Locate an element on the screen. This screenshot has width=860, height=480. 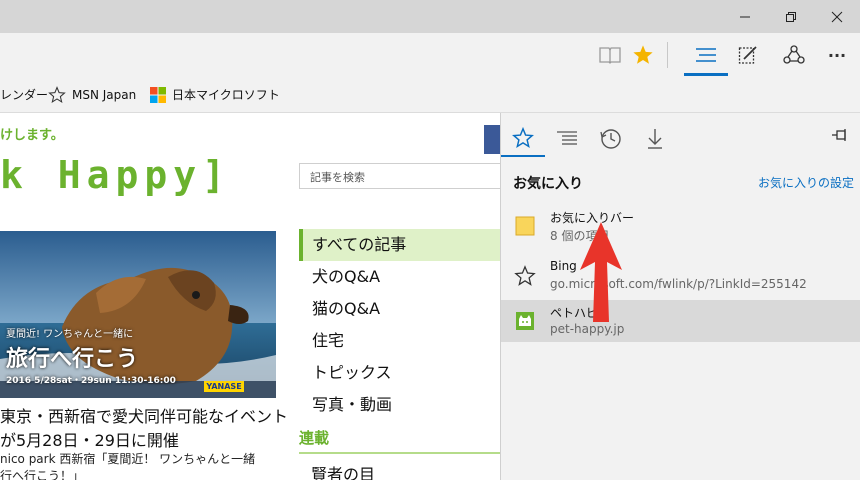
category-menu: すべての記事 犬のQ&A 猫のQ&A 住宅 トピックス 写真・動画 is located at coordinates (399, 325).